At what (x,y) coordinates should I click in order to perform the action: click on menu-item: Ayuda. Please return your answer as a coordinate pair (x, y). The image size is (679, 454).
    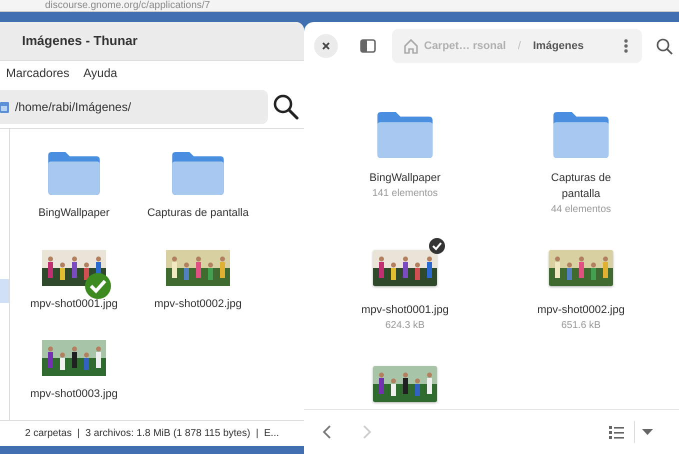
    Looking at the image, I should click on (100, 73).